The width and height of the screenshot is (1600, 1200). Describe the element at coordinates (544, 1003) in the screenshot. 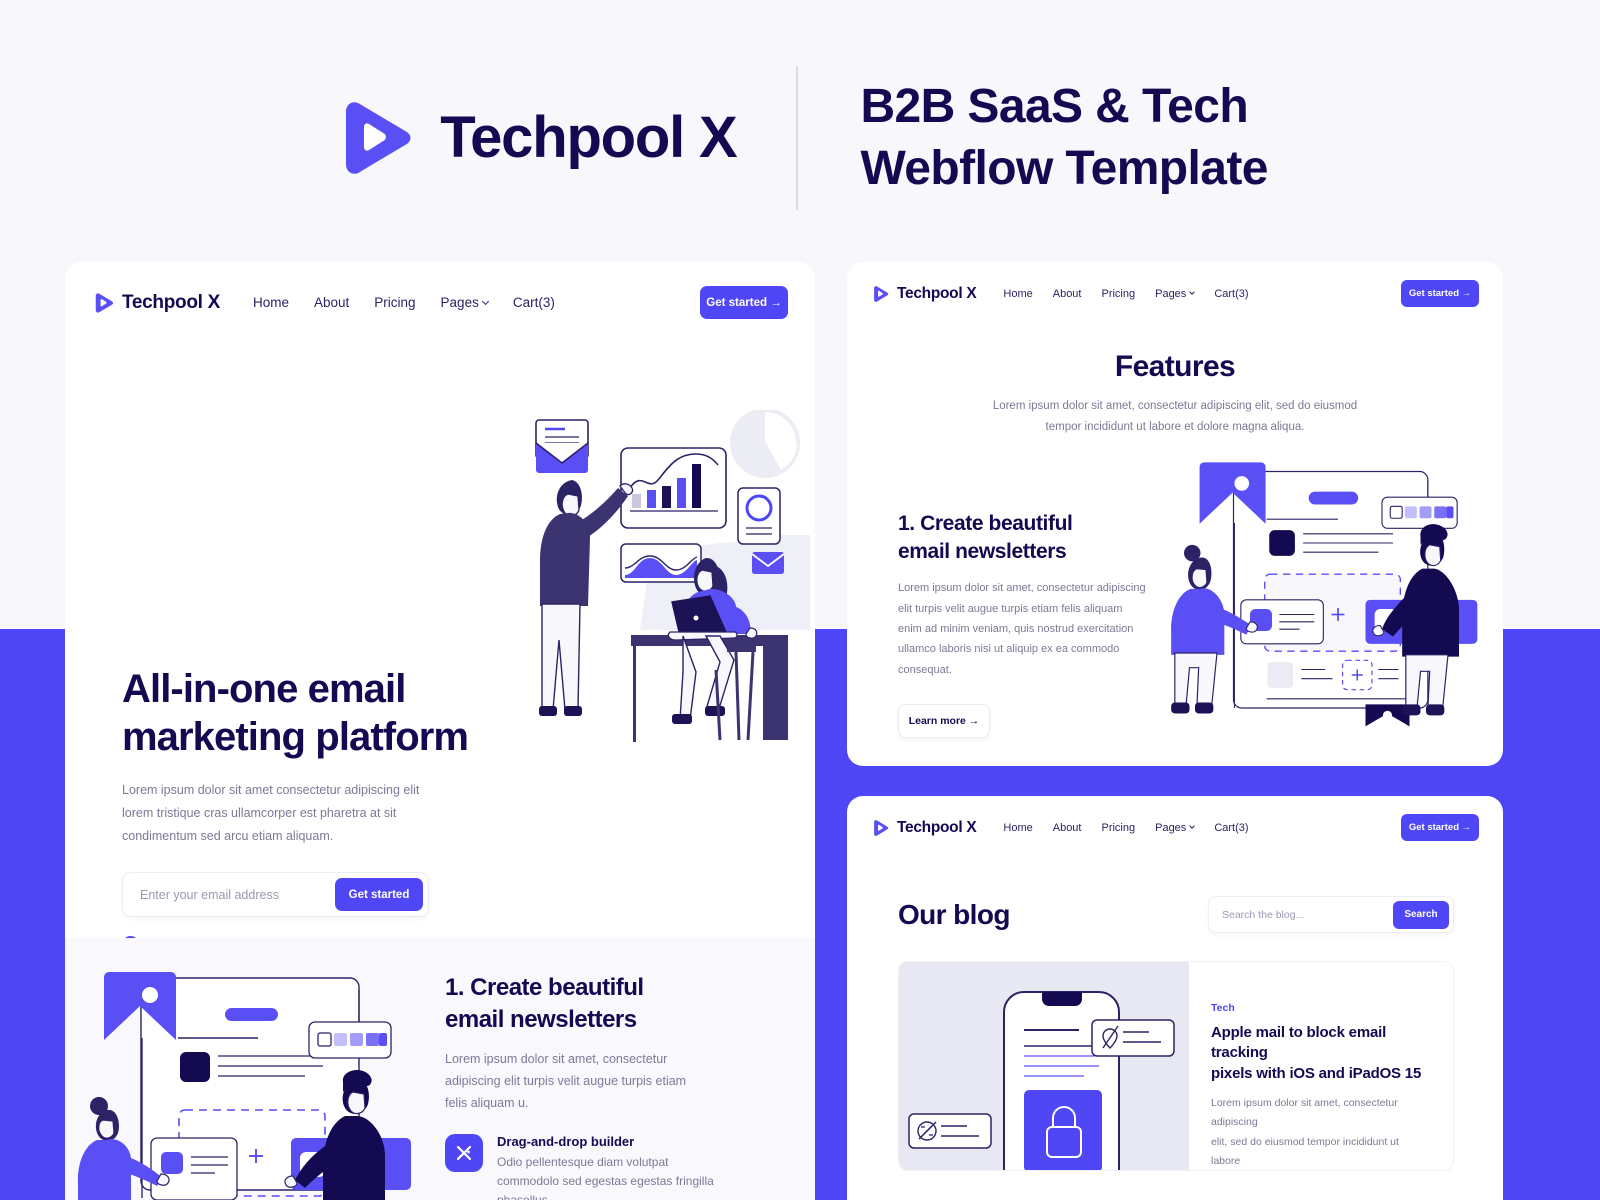

I see `lower-feature-heading: 1. Create beautiful email newsletters` at that location.